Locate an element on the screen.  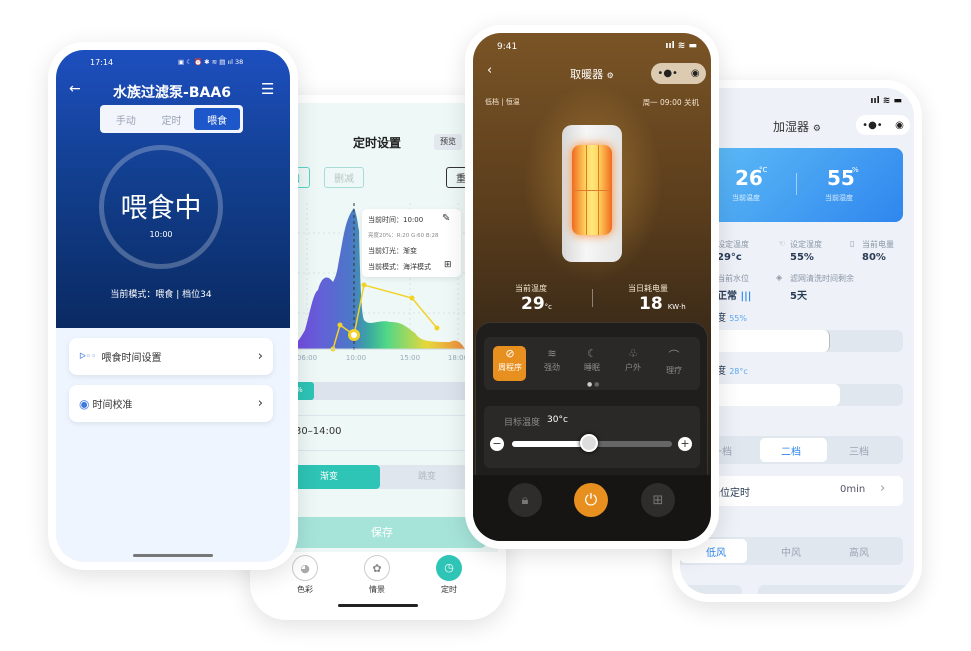
heat-icon: ≋ is located at coordinates (552, 353).